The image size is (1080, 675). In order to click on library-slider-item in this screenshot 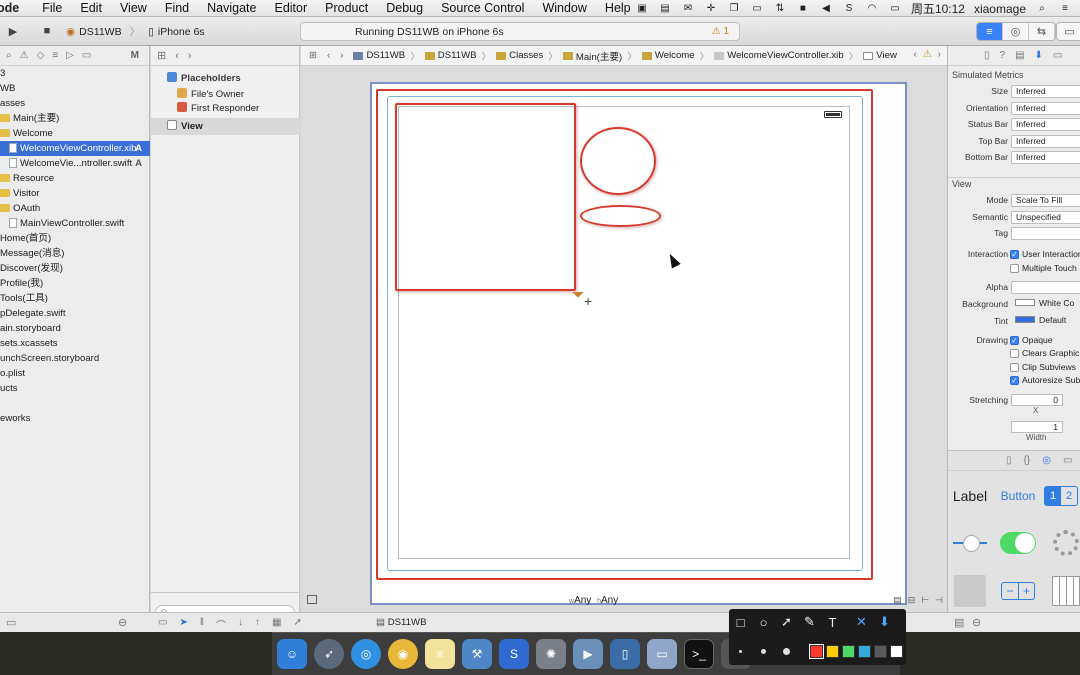, I will do `click(970, 543)`.